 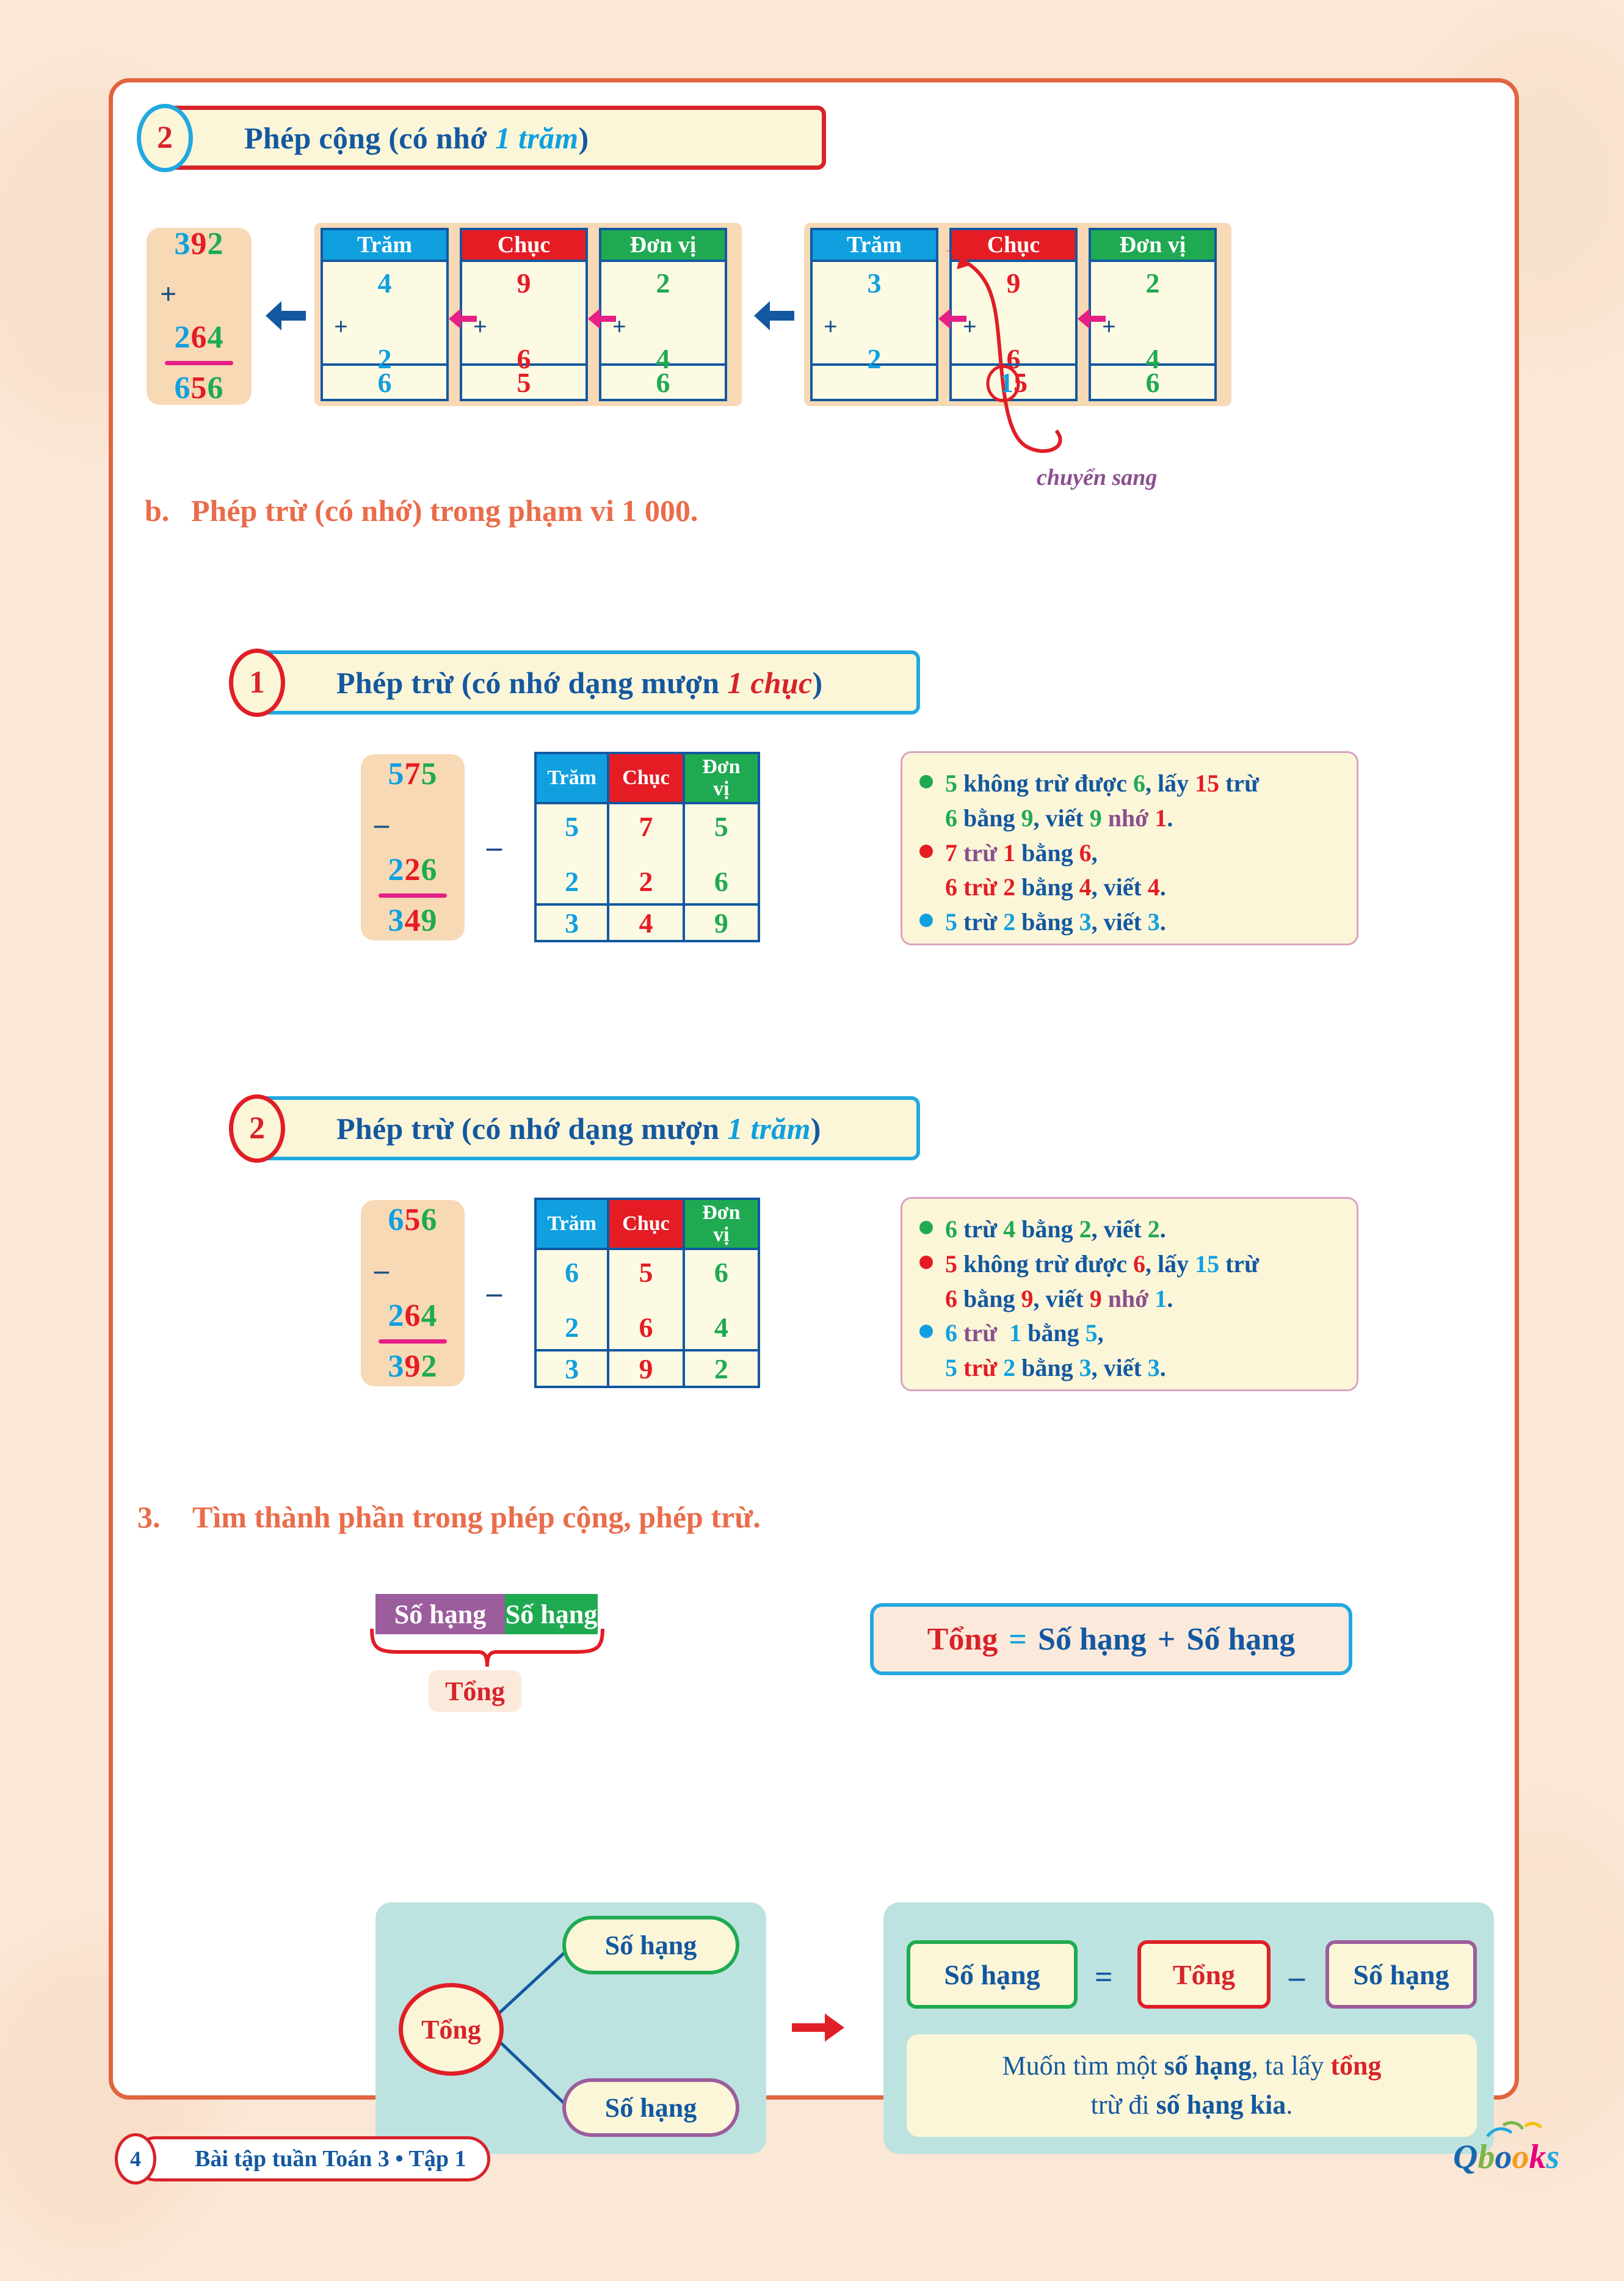 What do you see at coordinates (650, 2107) in the screenshot?
I see `tree-node-addend-bottom: Số hạng` at bounding box center [650, 2107].